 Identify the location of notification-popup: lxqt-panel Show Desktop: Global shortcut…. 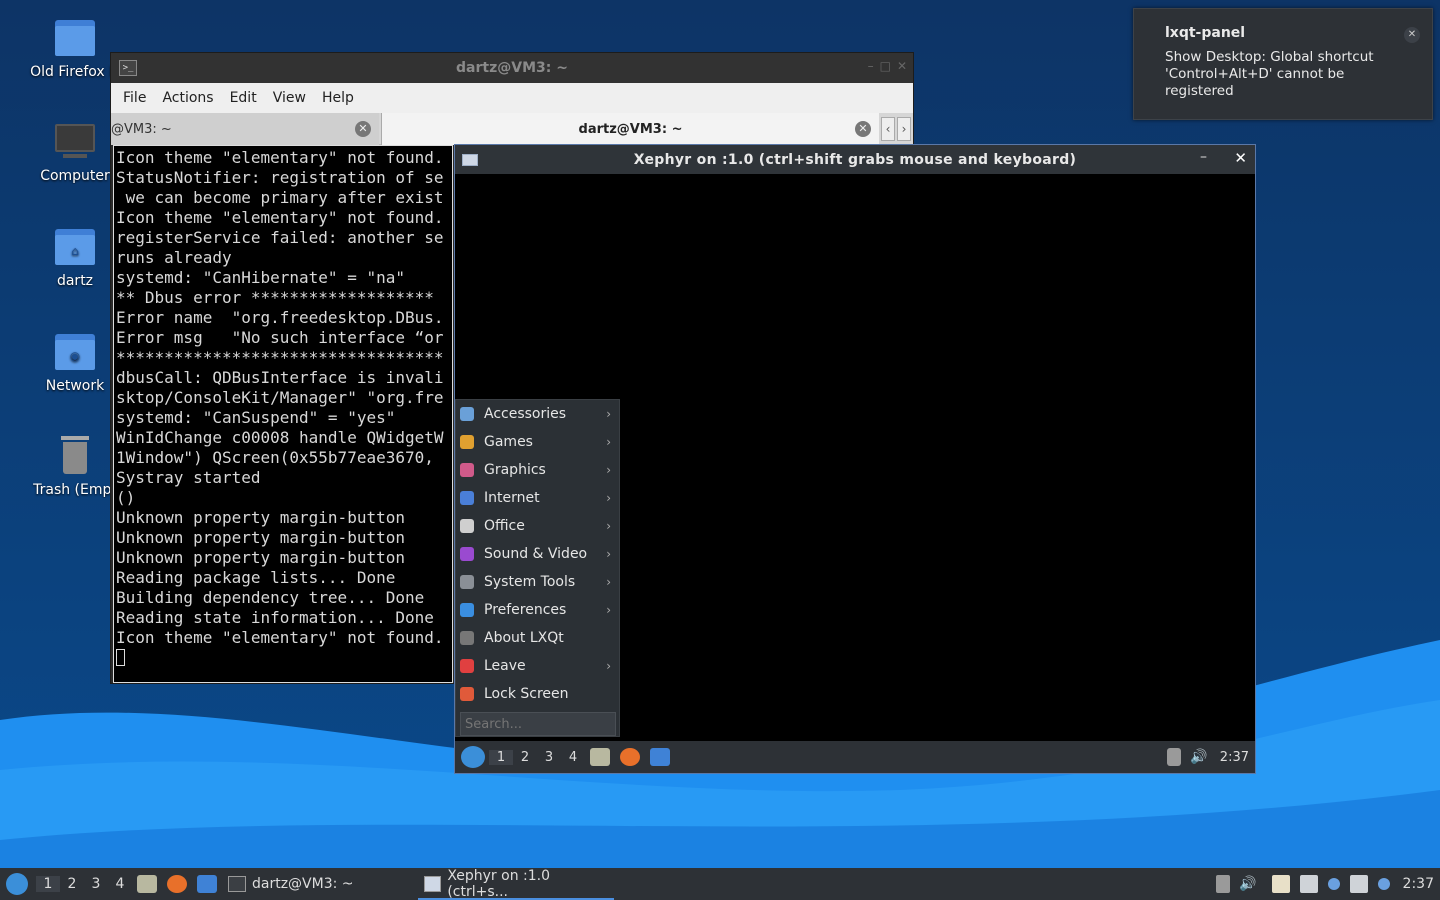
(1283, 64).